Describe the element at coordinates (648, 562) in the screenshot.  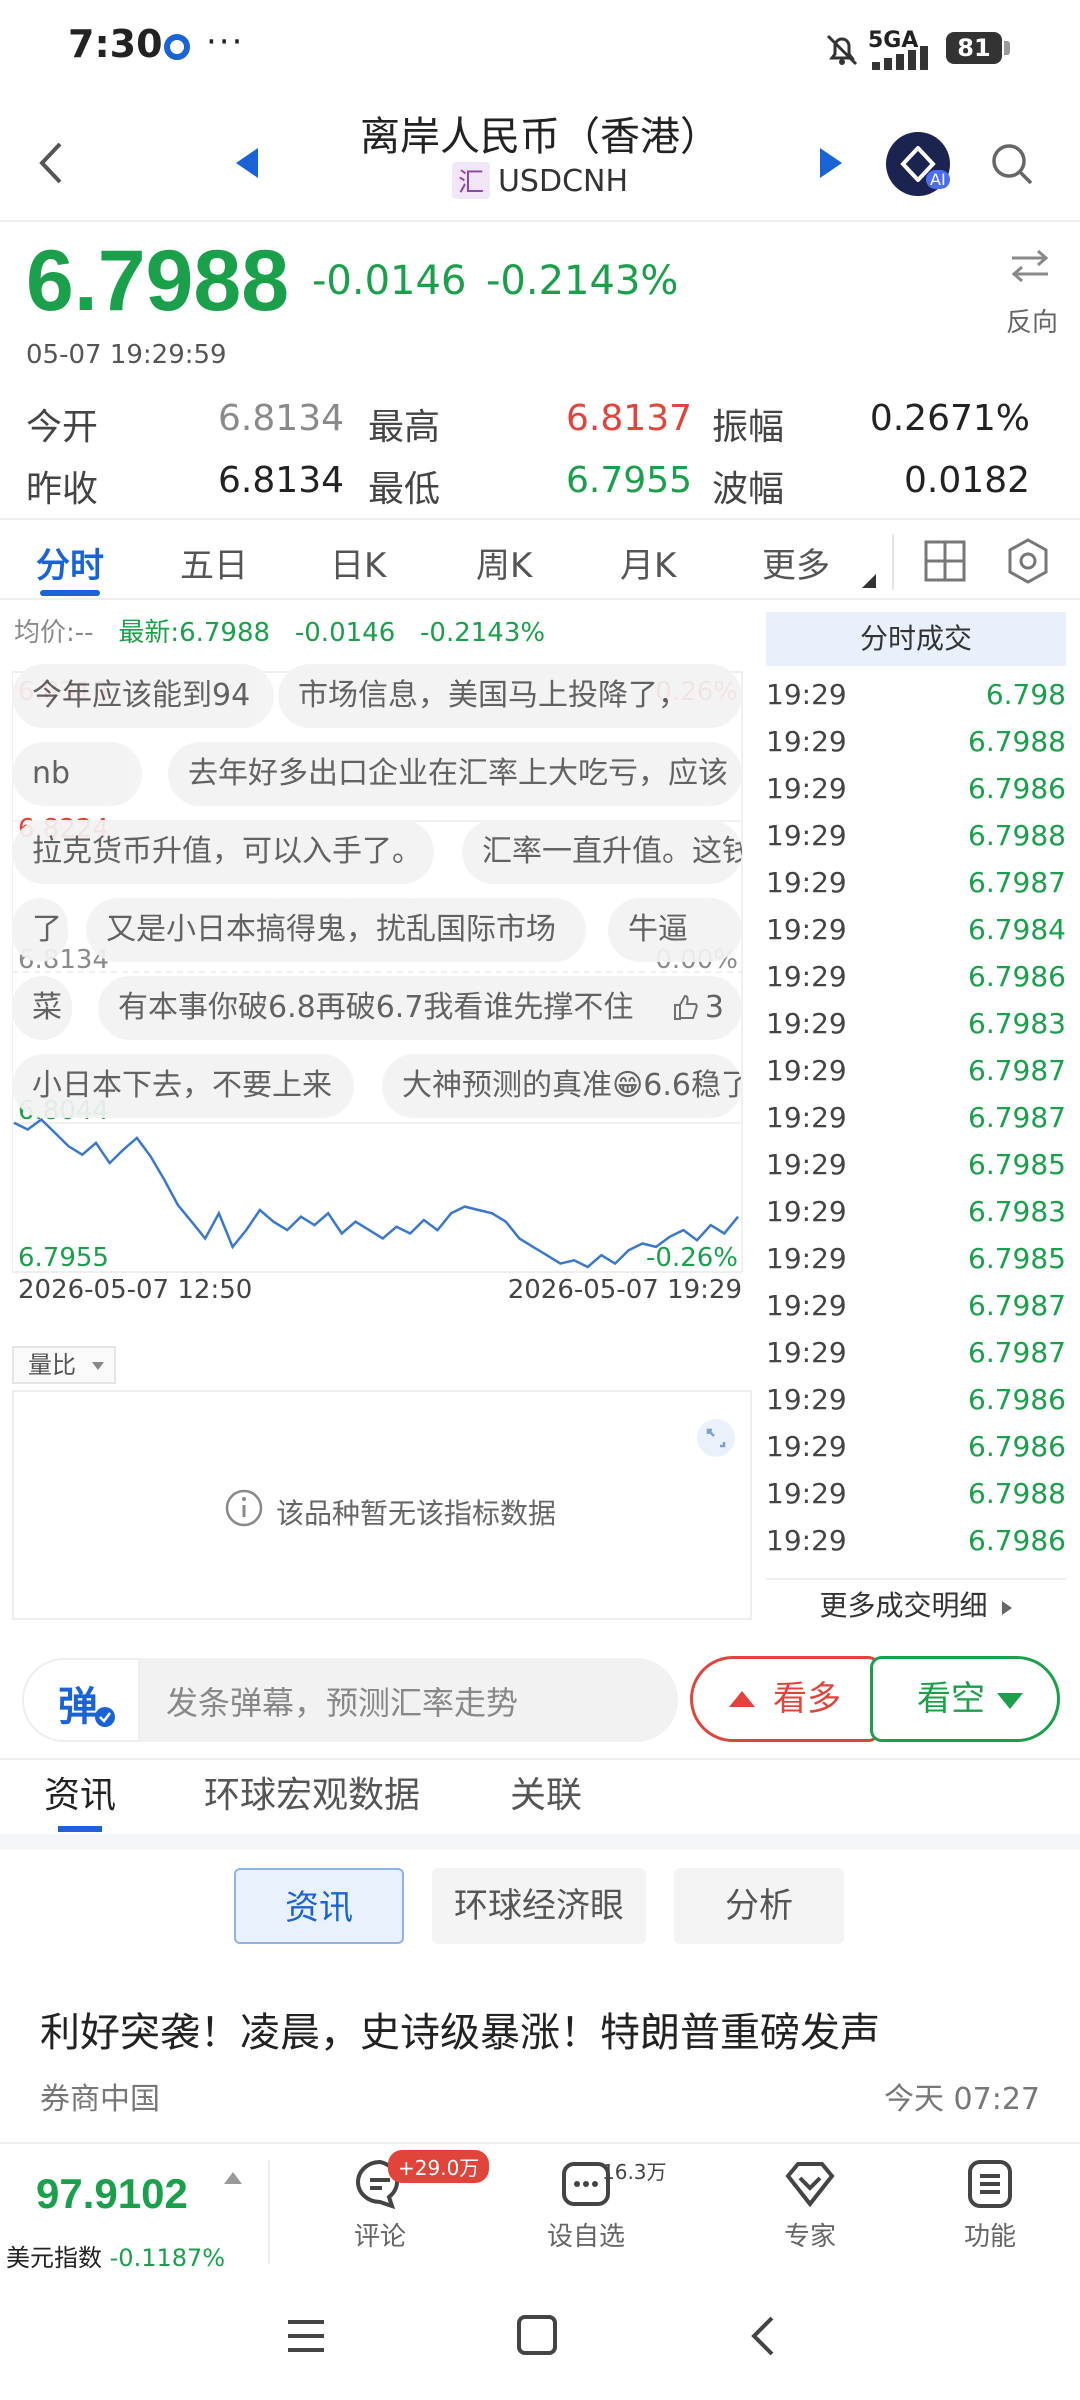
I see `chart-tab: 月K` at that location.